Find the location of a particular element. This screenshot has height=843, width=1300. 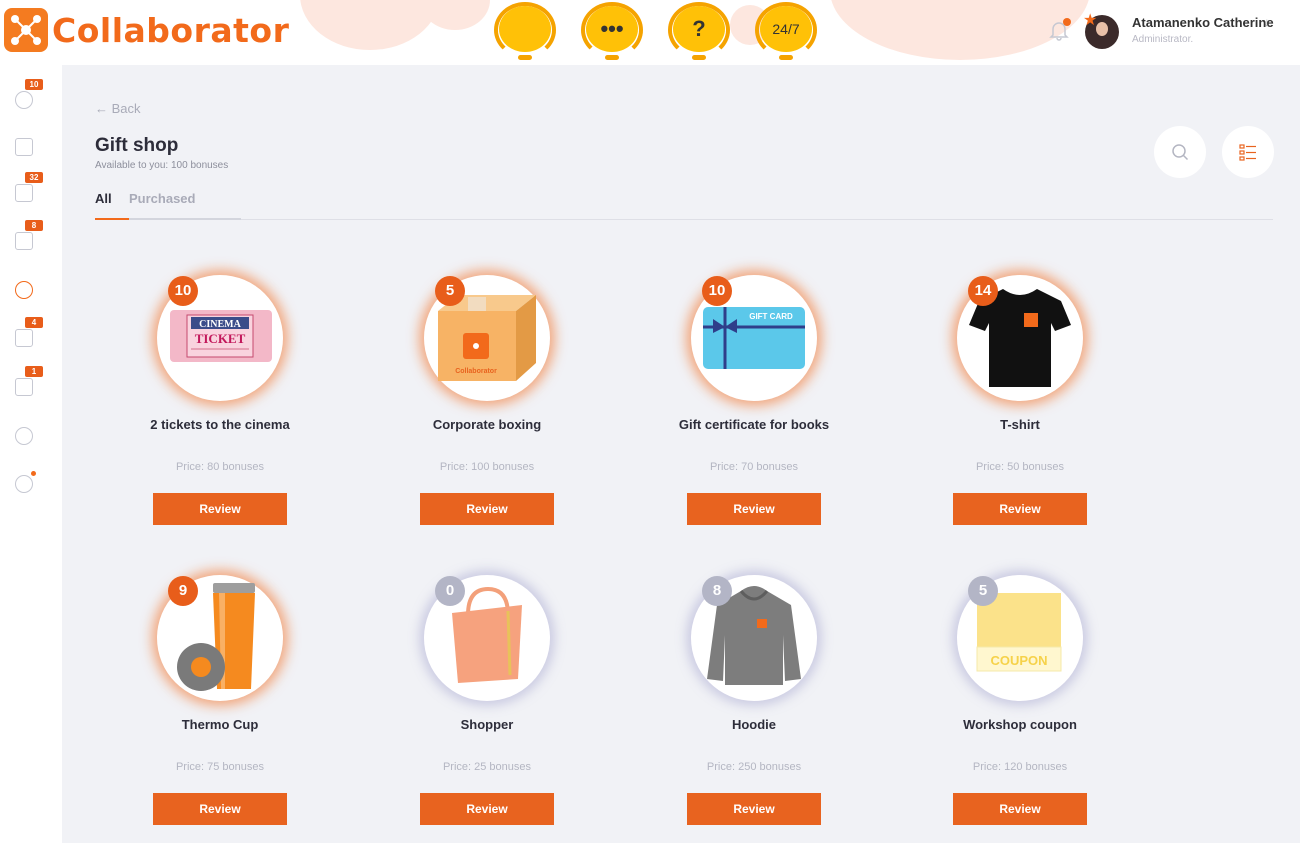

ticket-line2: TICKET is located at coordinates (220, 338).